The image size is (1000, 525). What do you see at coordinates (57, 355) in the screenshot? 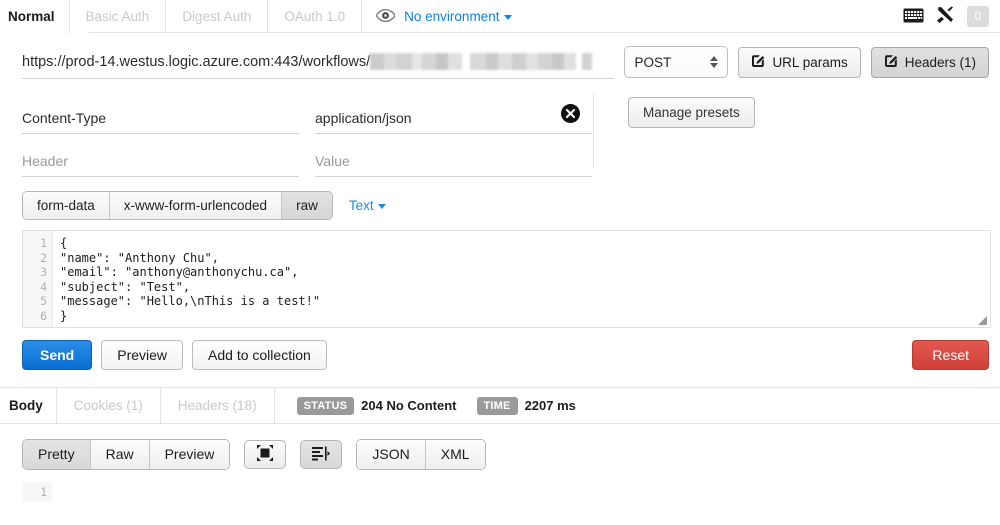
I see `send-button: Send` at bounding box center [57, 355].